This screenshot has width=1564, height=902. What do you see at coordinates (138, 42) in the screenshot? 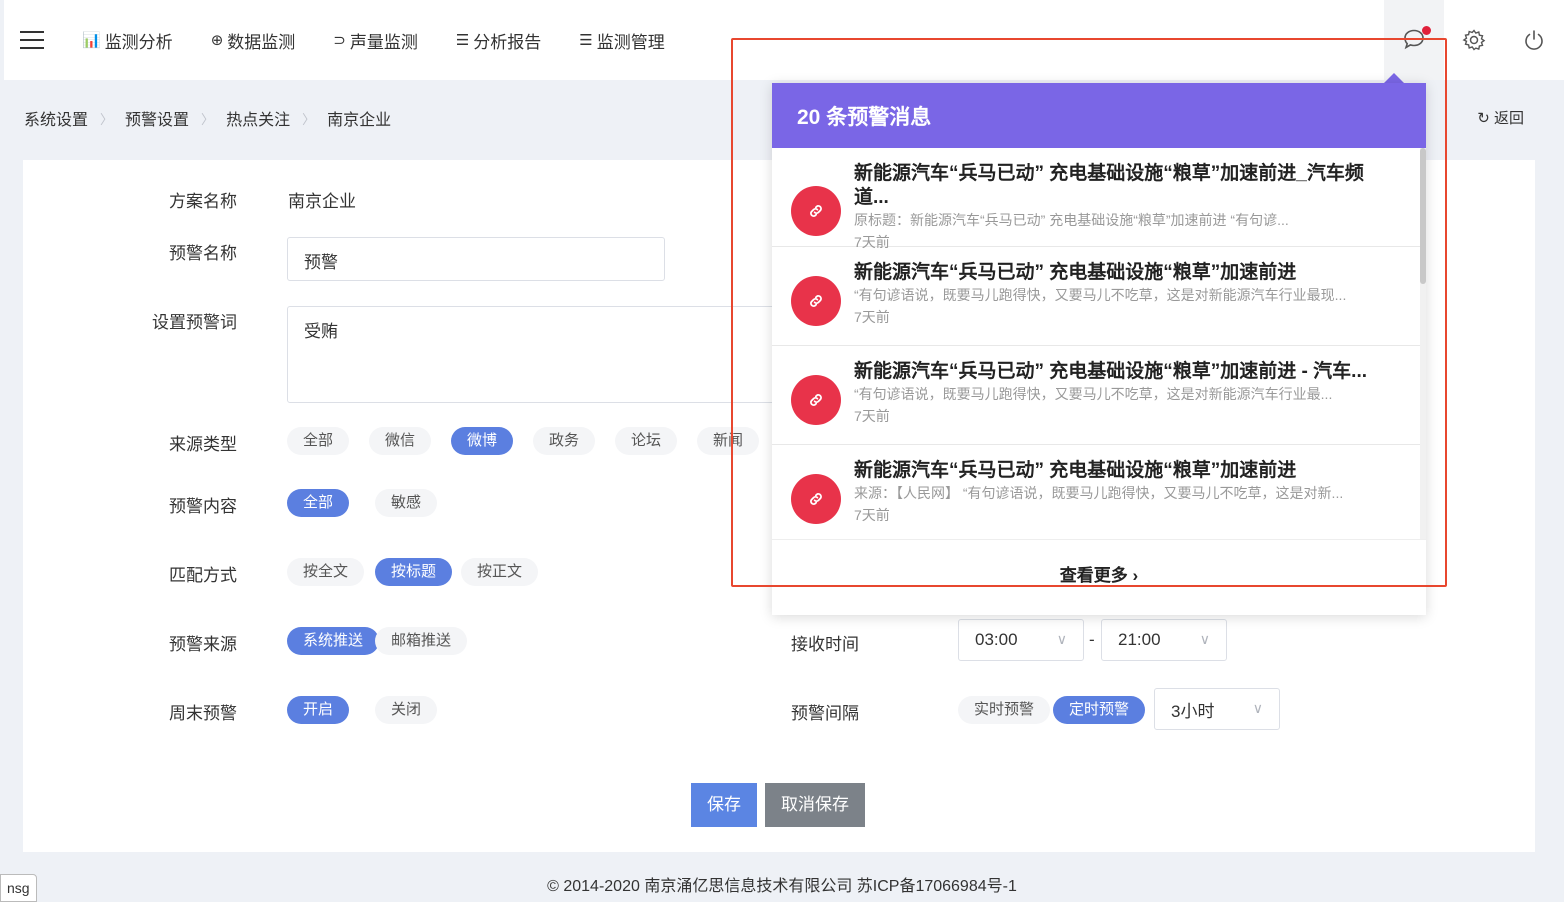
I see `nav-item-label: 监测分析` at bounding box center [138, 42].